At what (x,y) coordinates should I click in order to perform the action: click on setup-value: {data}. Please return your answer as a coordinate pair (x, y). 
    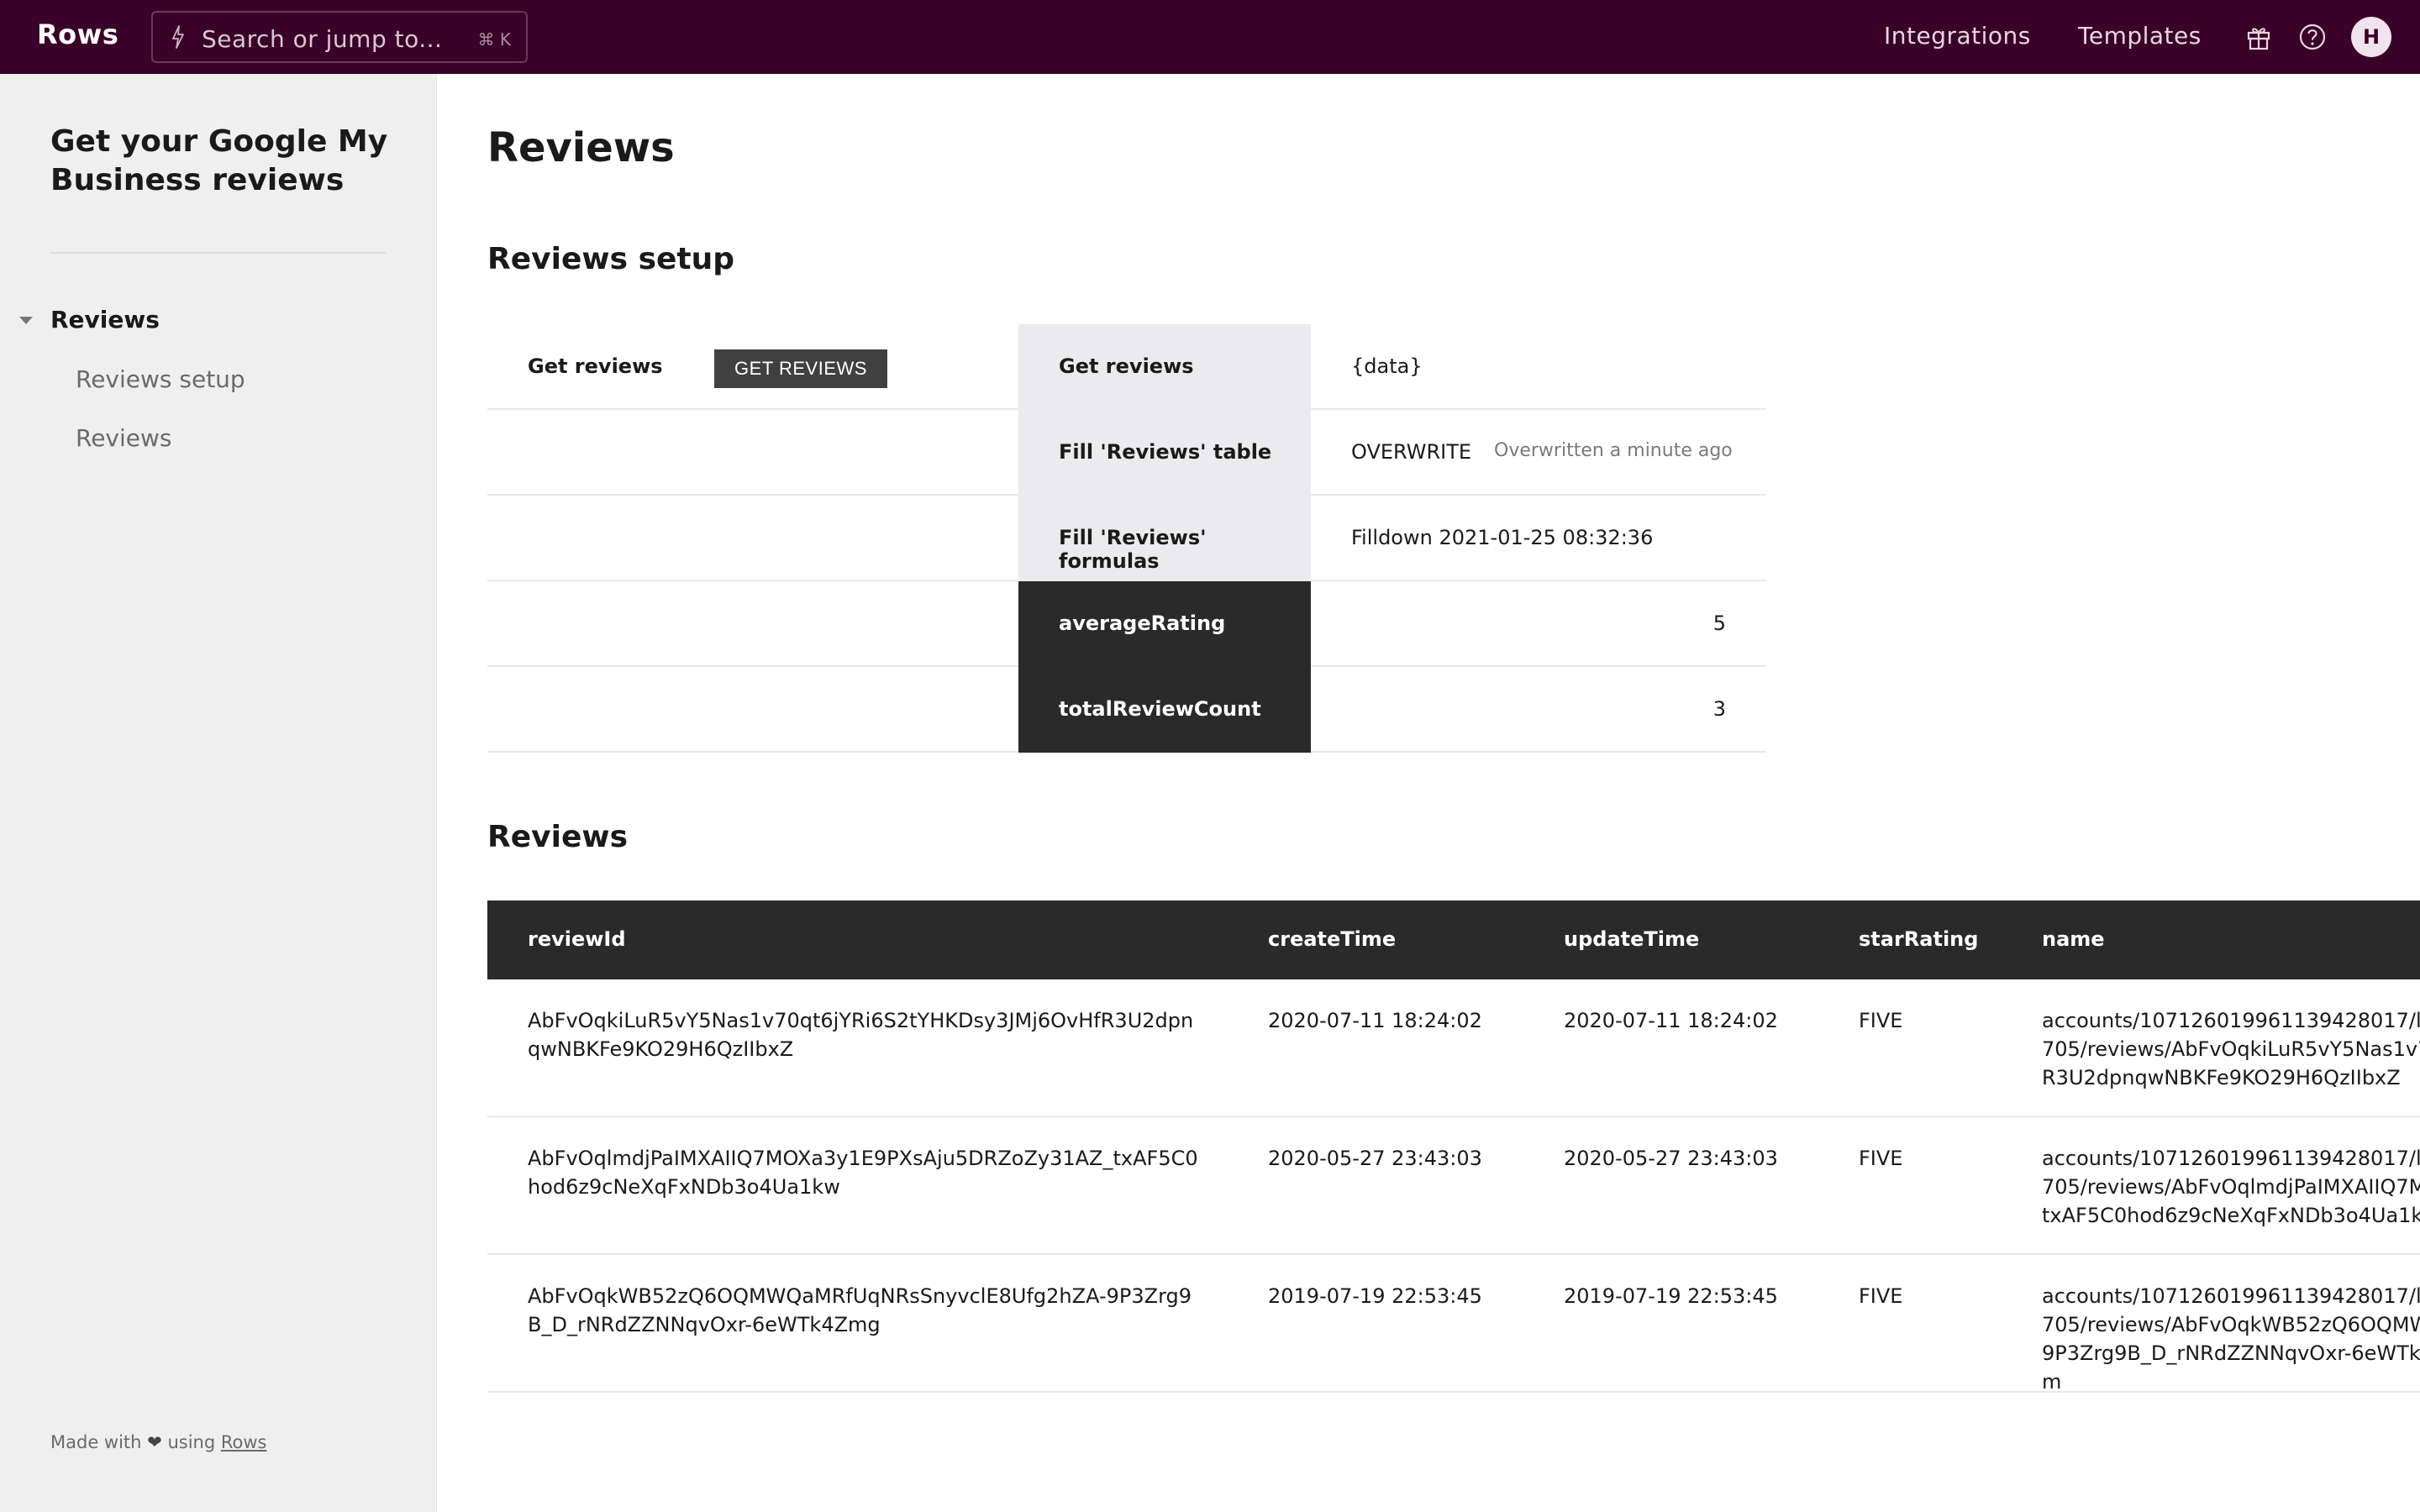
    Looking at the image, I should click on (1387, 366).